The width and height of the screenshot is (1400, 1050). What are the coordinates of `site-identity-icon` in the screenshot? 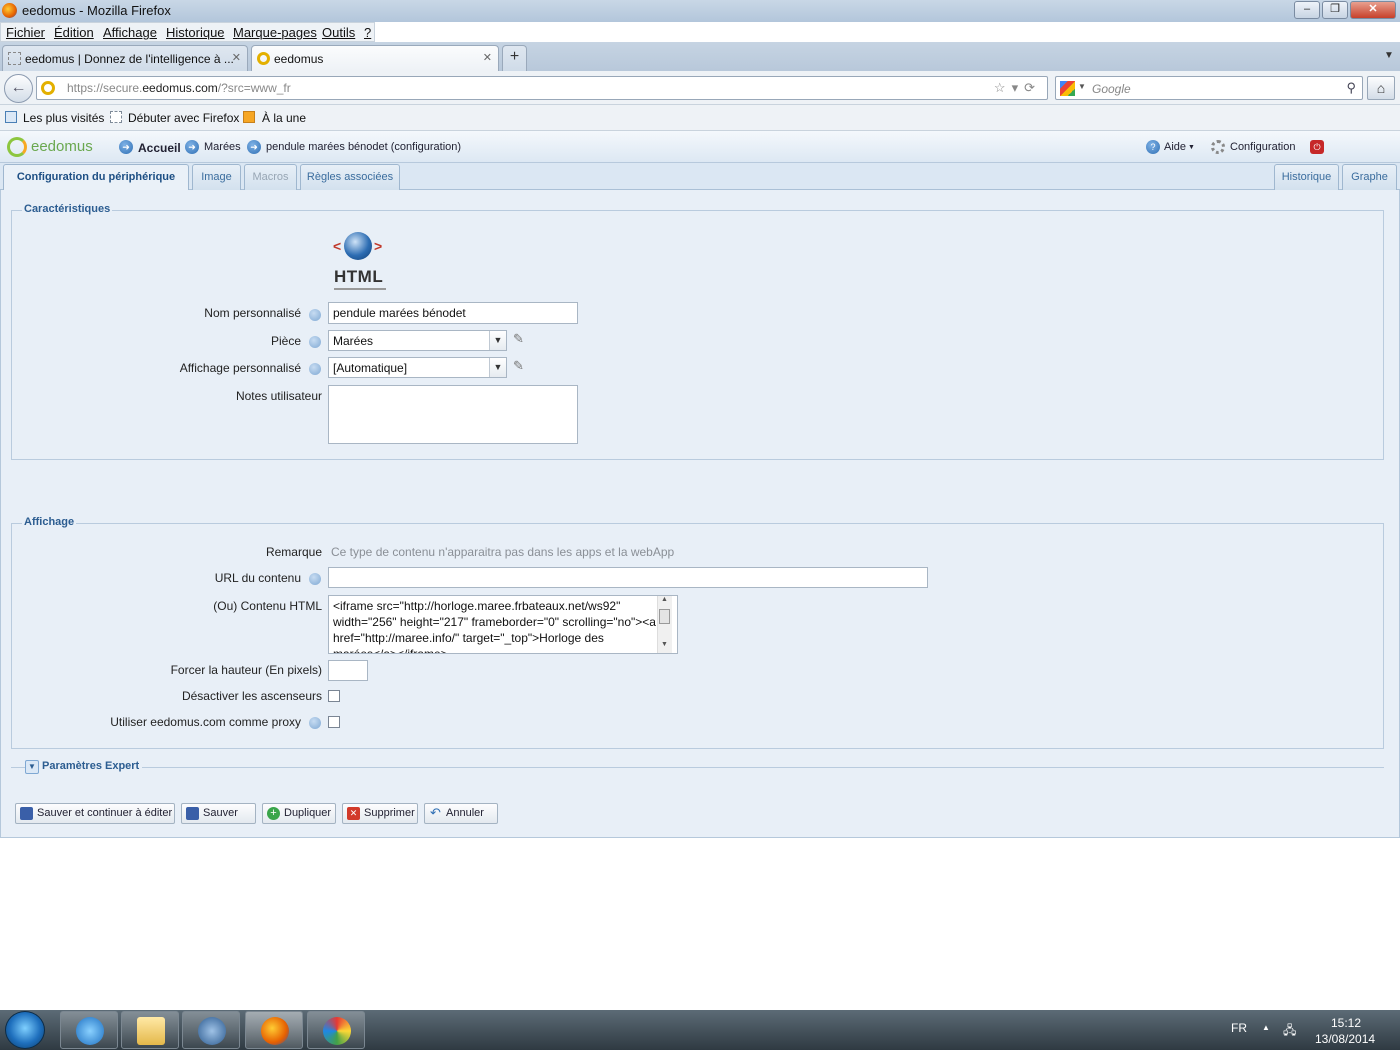 It's located at (48, 88).